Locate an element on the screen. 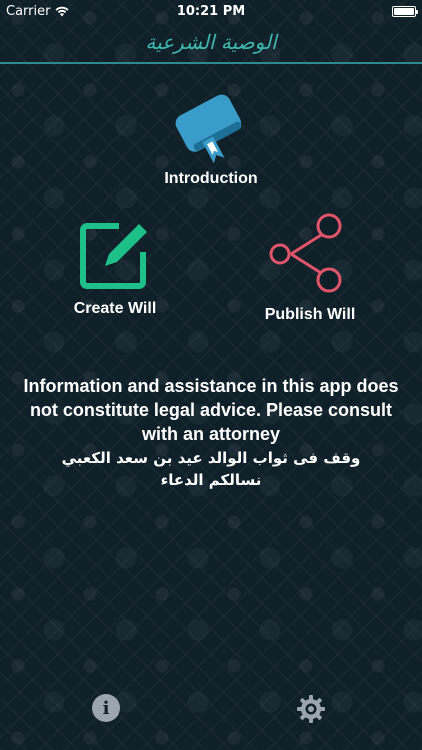 This screenshot has width=422, height=750. status-bar: Carrier 10:21 PM is located at coordinates (211, 11).